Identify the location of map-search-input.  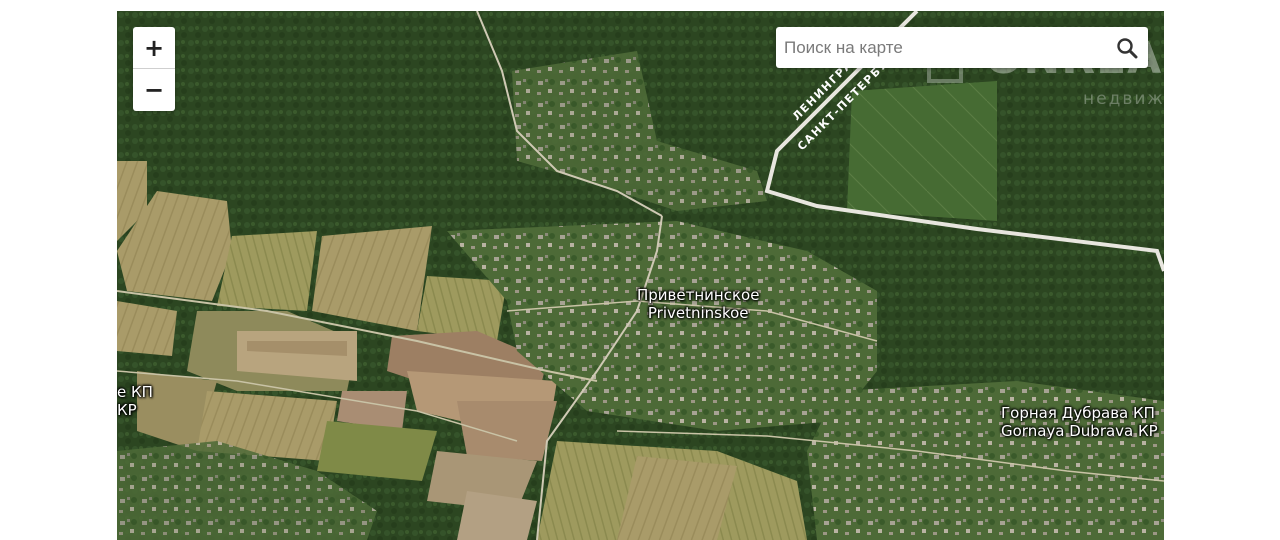
(941, 47).